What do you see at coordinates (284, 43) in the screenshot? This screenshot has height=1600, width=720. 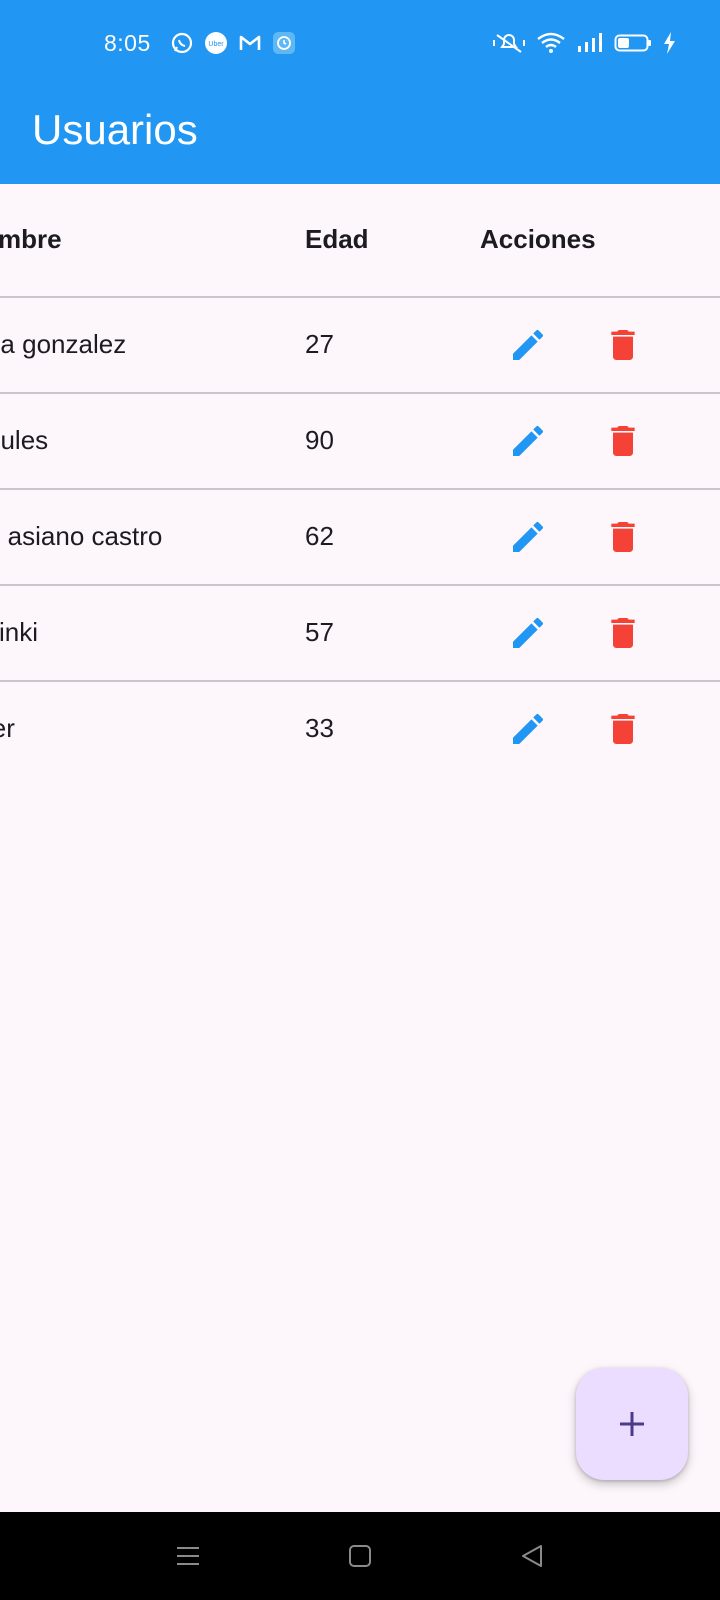 I see `alarm-app-icon` at bounding box center [284, 43].